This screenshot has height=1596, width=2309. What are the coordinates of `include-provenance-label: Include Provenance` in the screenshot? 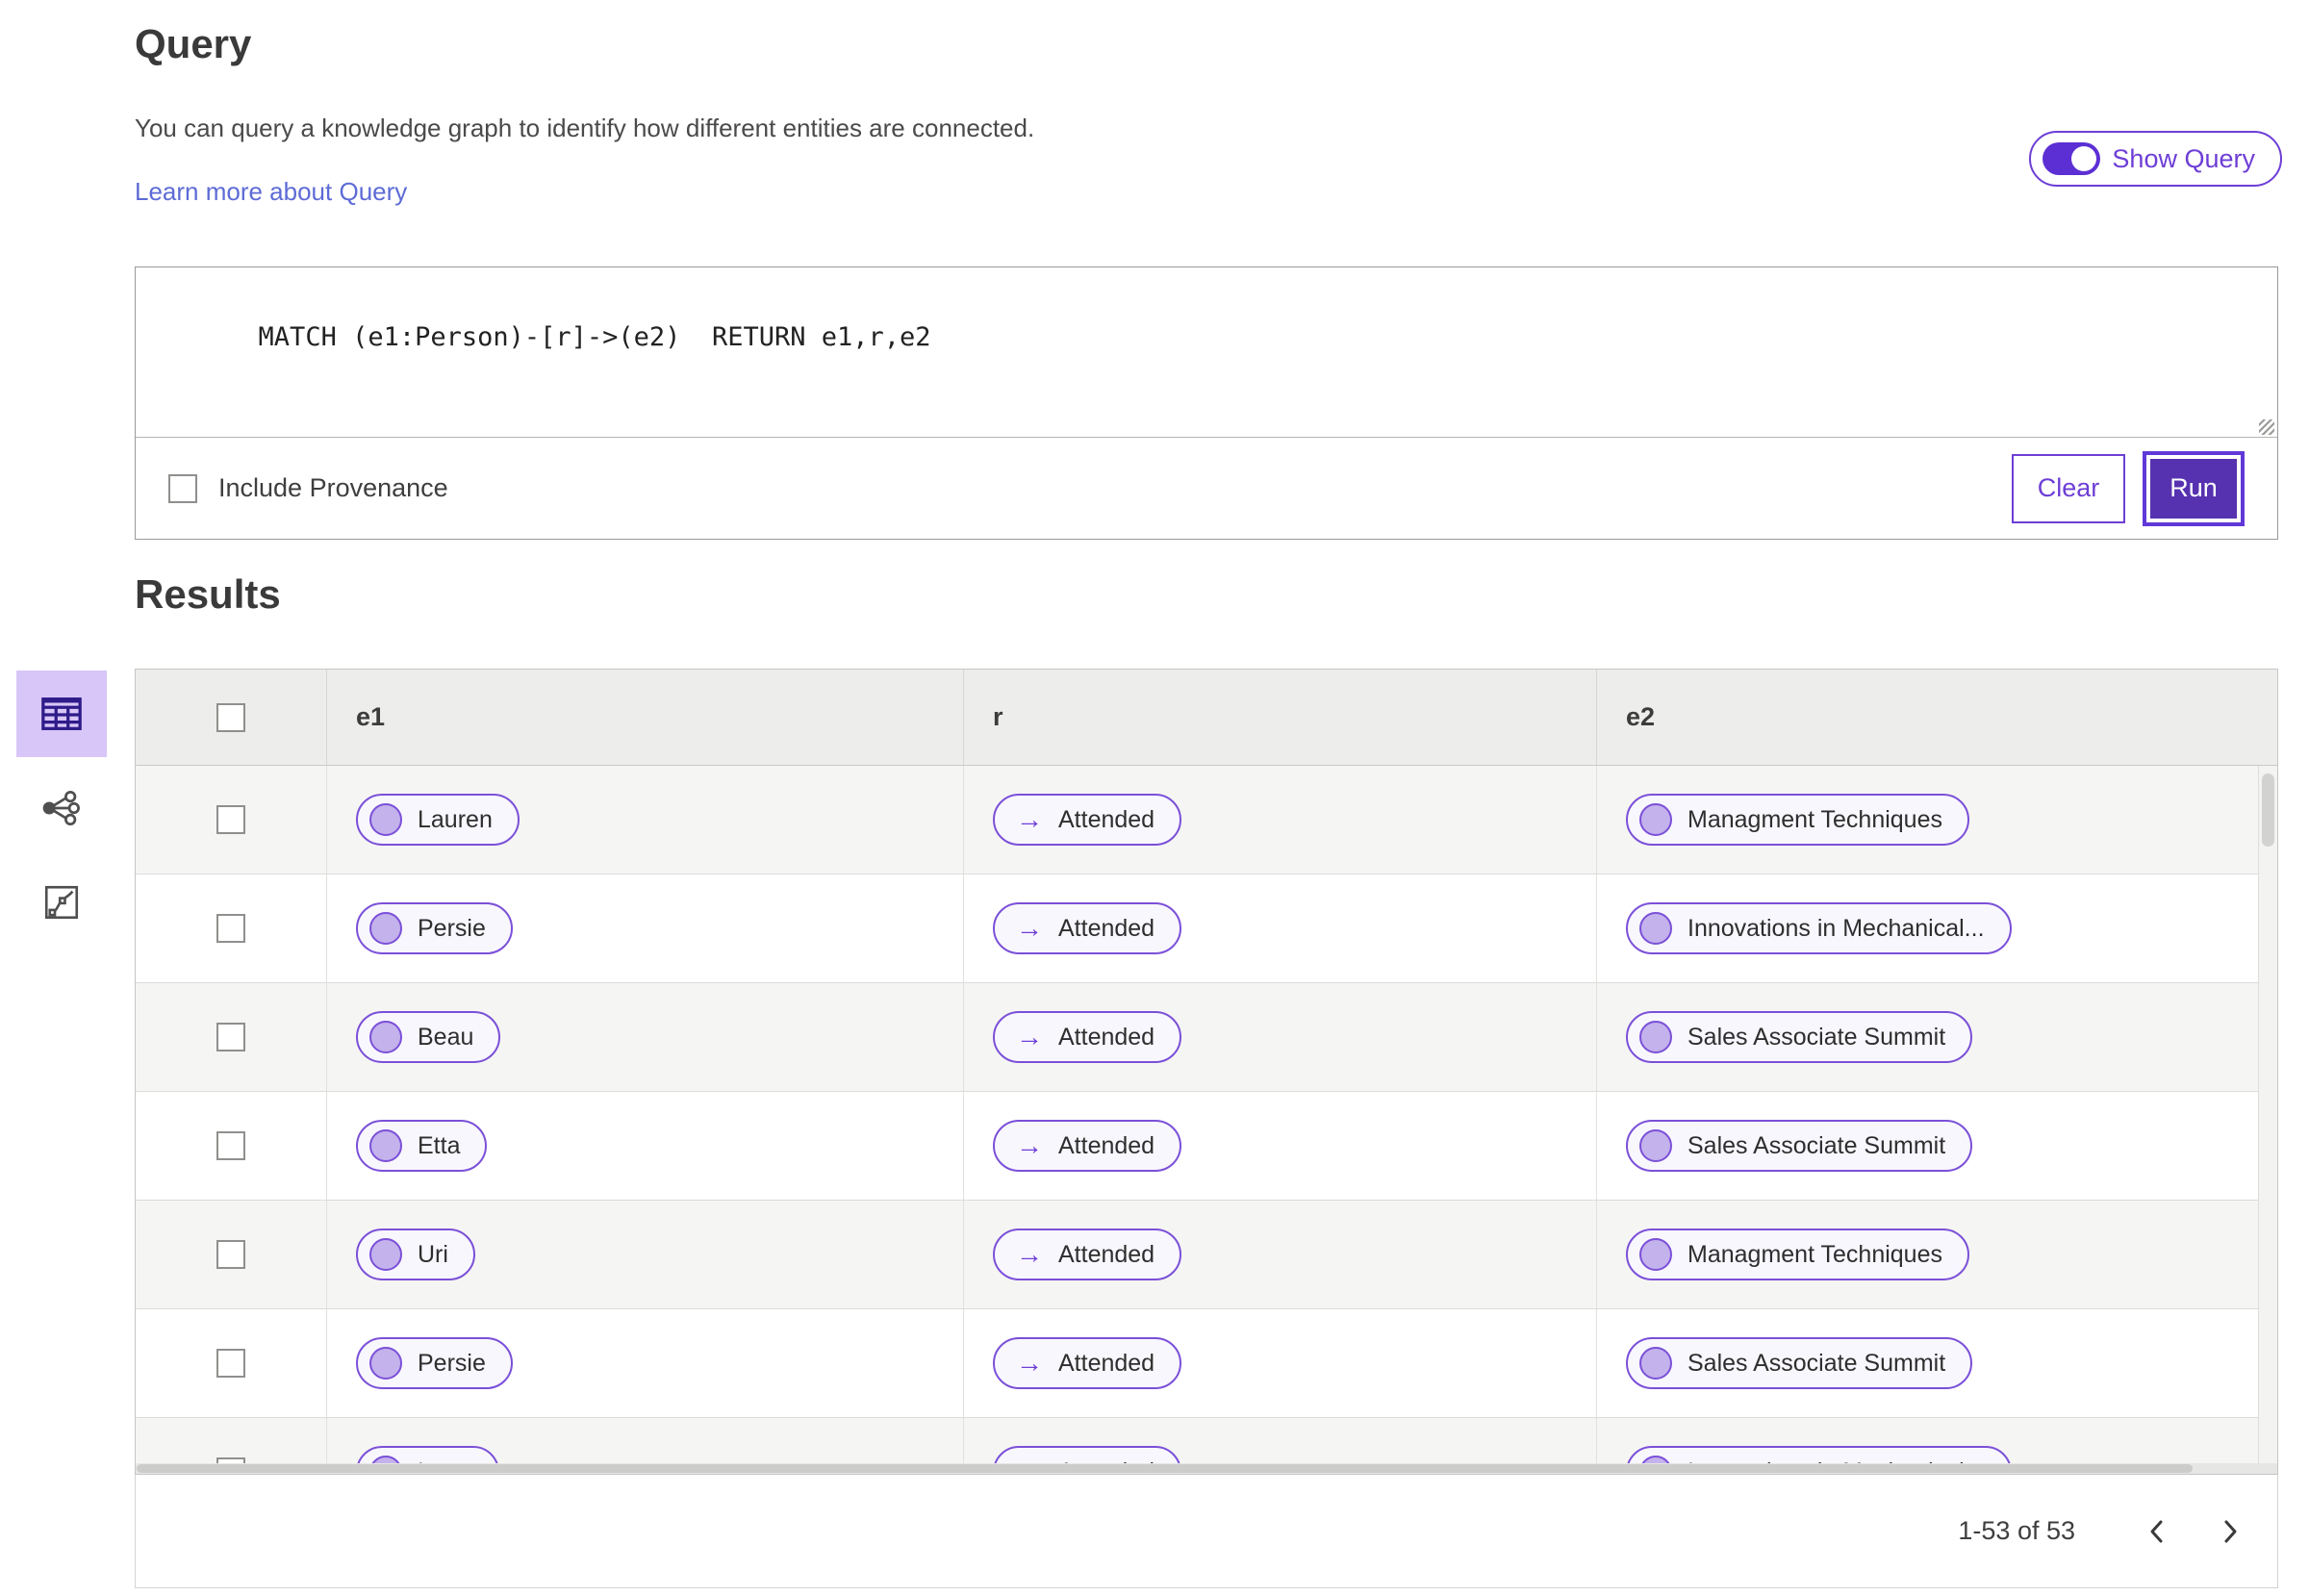 It's located at (333, 487).